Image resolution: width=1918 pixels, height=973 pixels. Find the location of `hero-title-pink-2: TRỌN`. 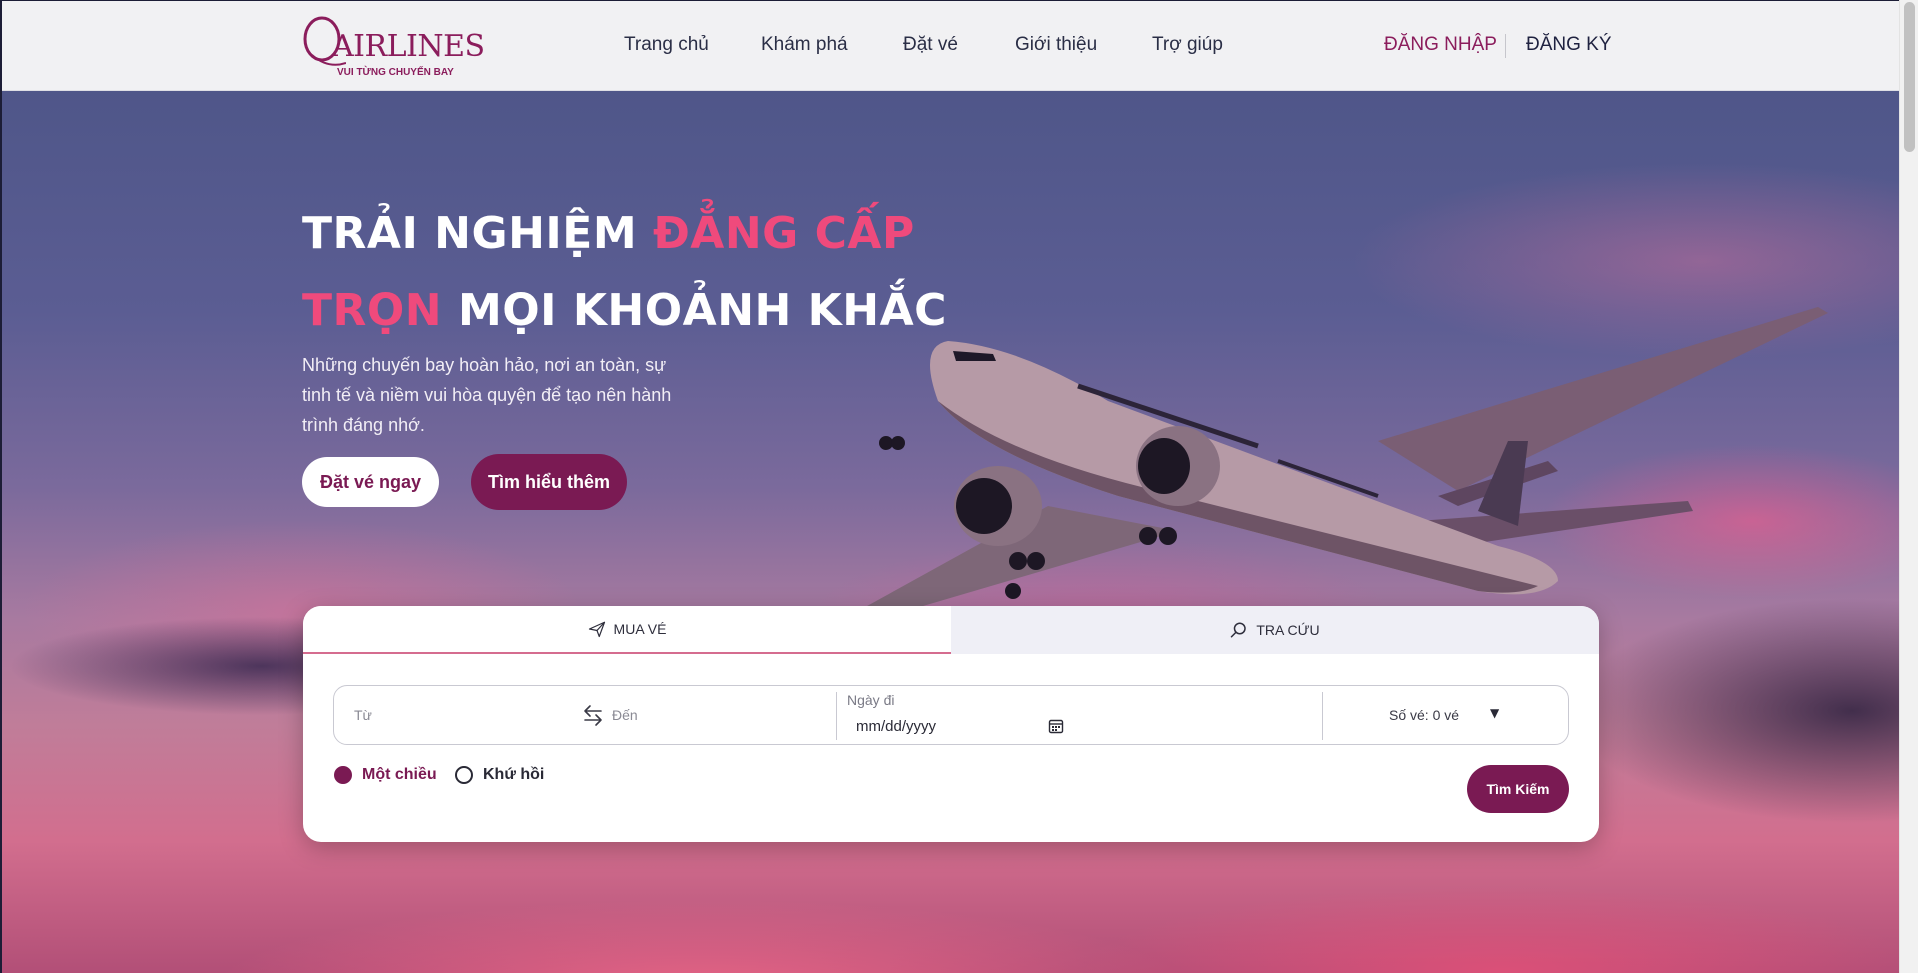

hero-title-pink-2: TRỌN is located at coordinates (372, 310).